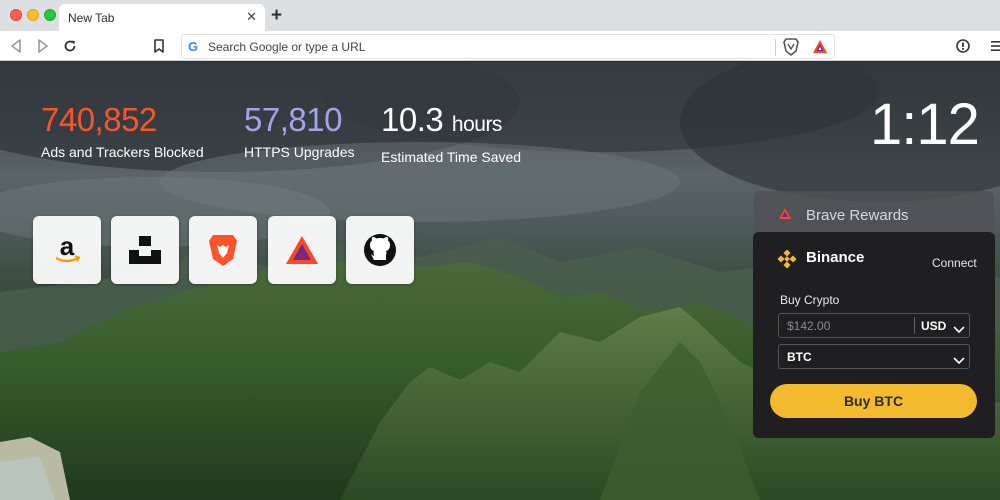  I want to click on brave-lion-icon, so click(223, 250).